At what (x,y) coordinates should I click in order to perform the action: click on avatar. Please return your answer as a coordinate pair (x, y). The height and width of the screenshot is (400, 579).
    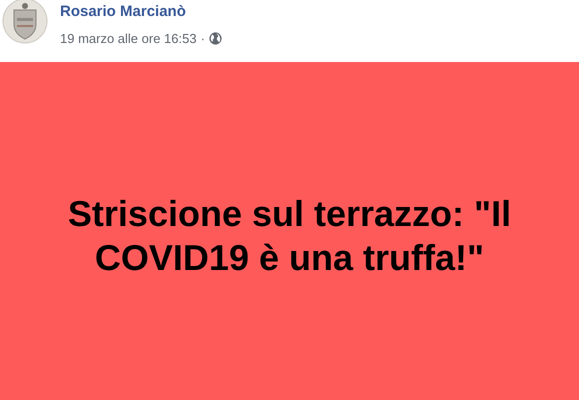
    Looking at the image, I should click on (25, 22).